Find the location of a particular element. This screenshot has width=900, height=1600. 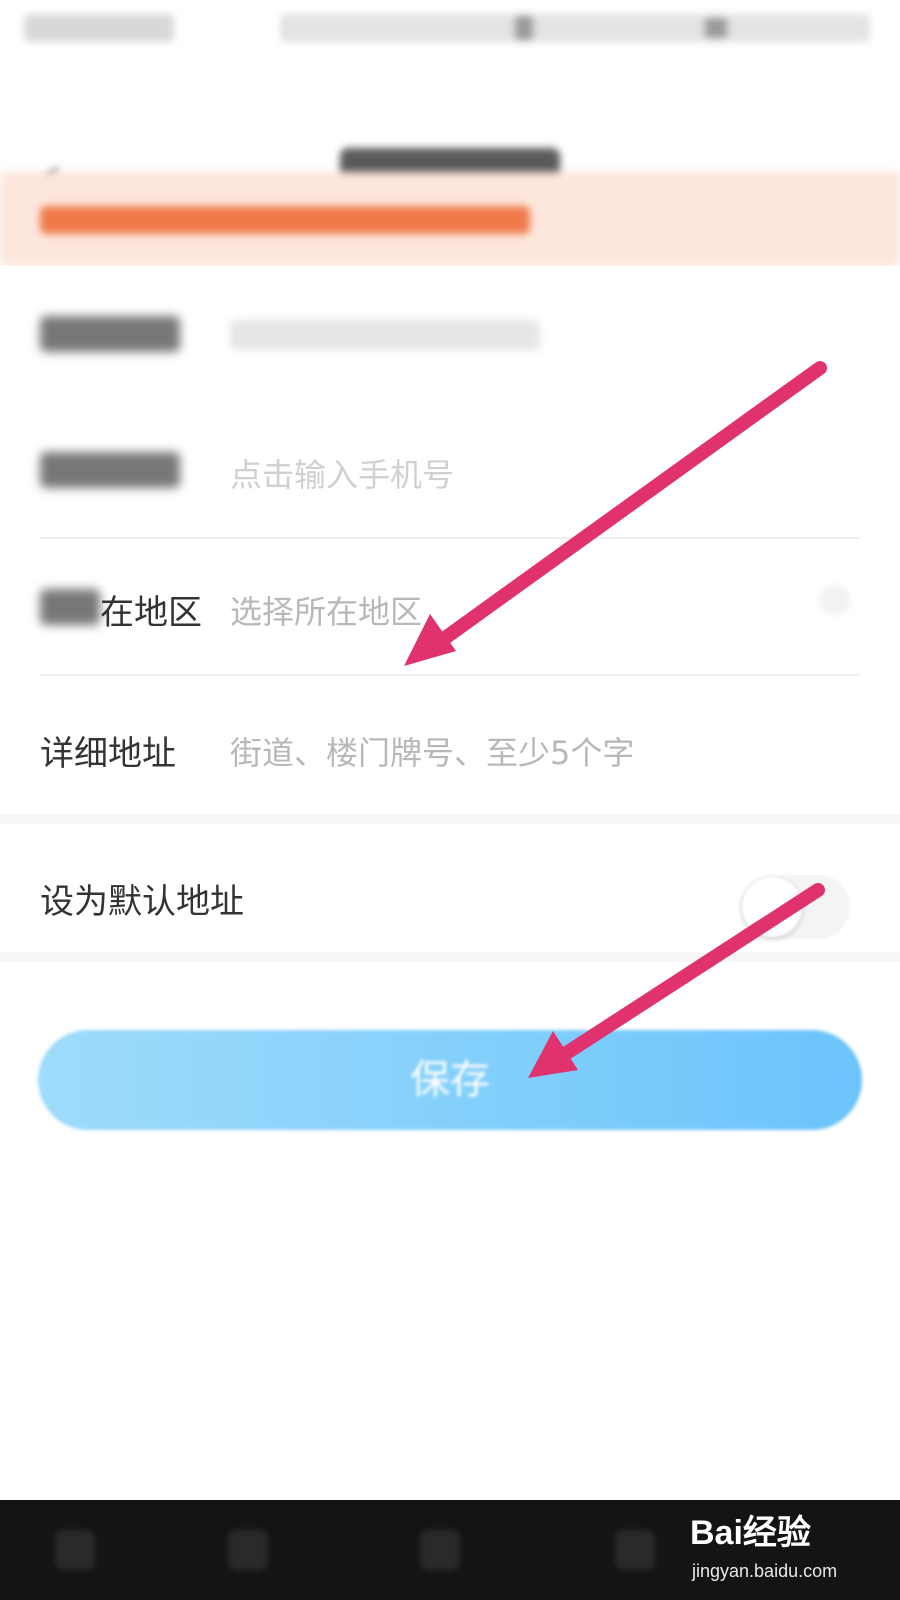

notice-text is located at coordinates (285, 220).